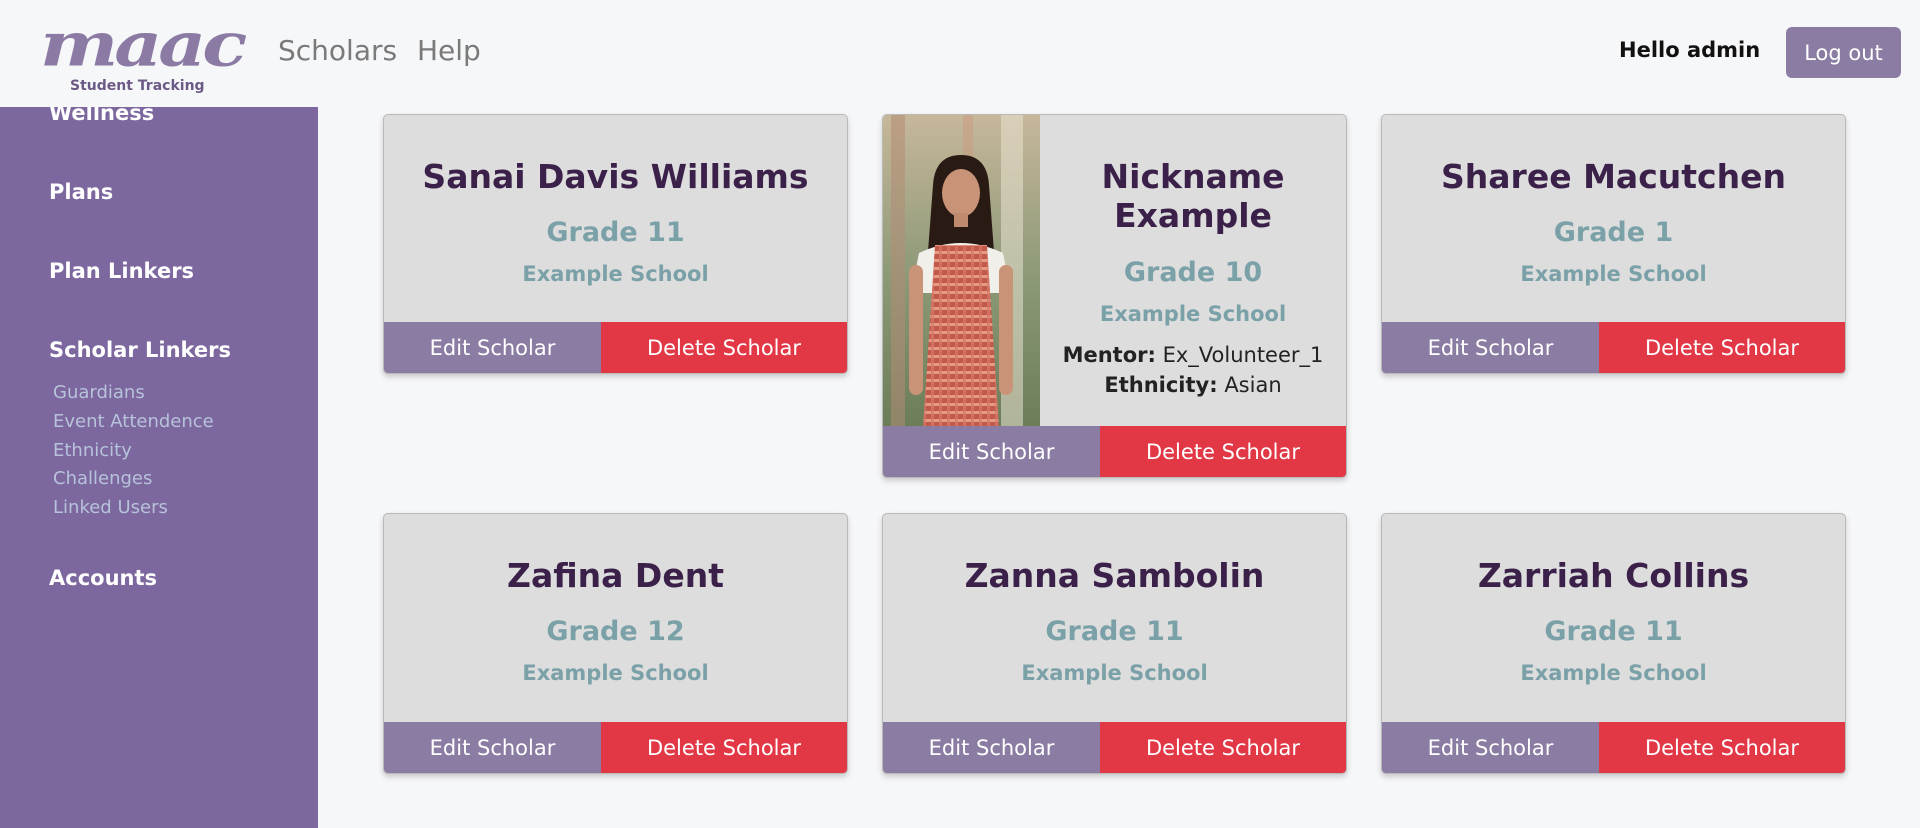  I want to click on sidebar-item-plans: Plans, so click(81, 192).